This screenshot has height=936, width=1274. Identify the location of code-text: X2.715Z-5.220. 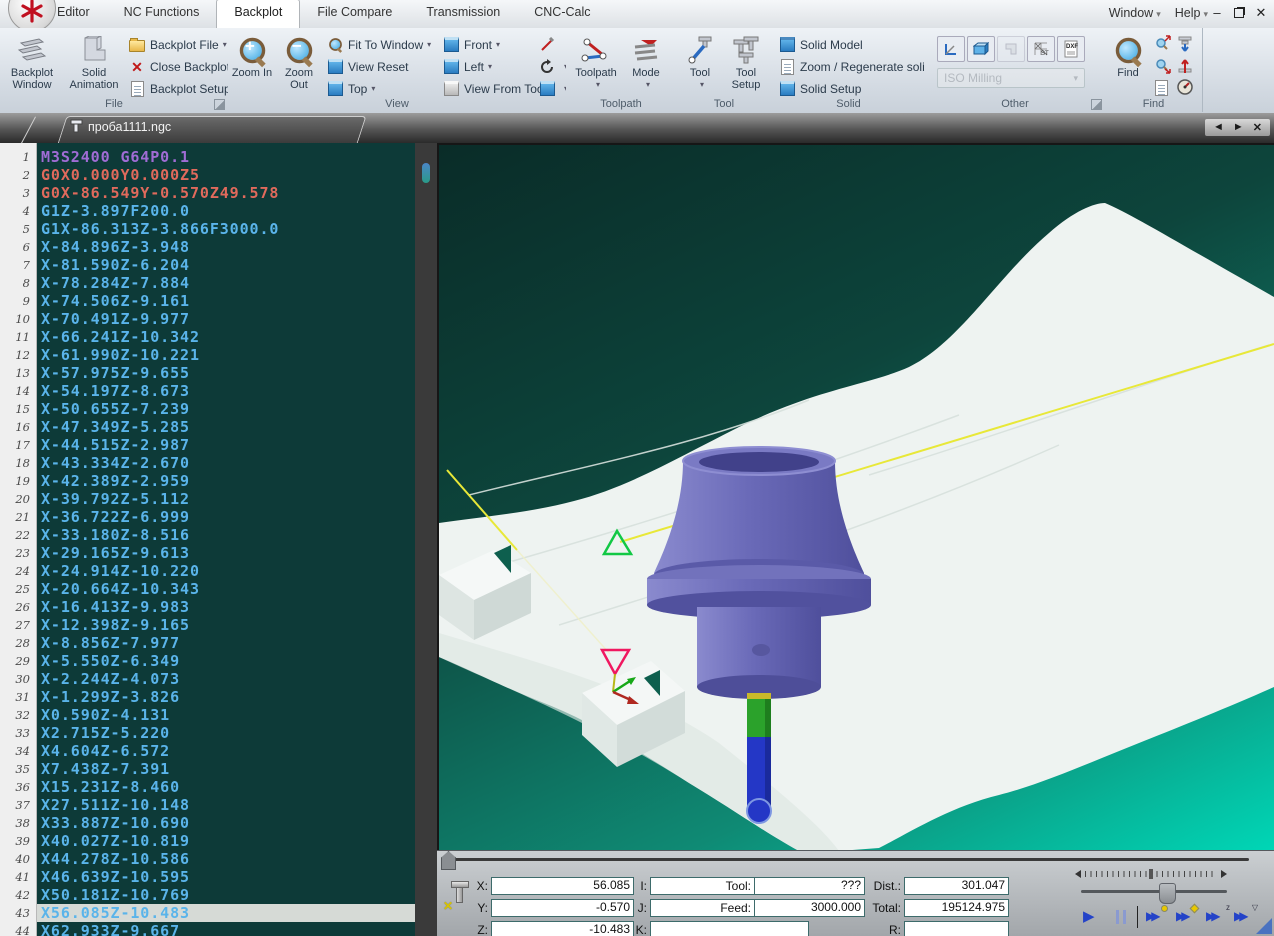
(228, 733).